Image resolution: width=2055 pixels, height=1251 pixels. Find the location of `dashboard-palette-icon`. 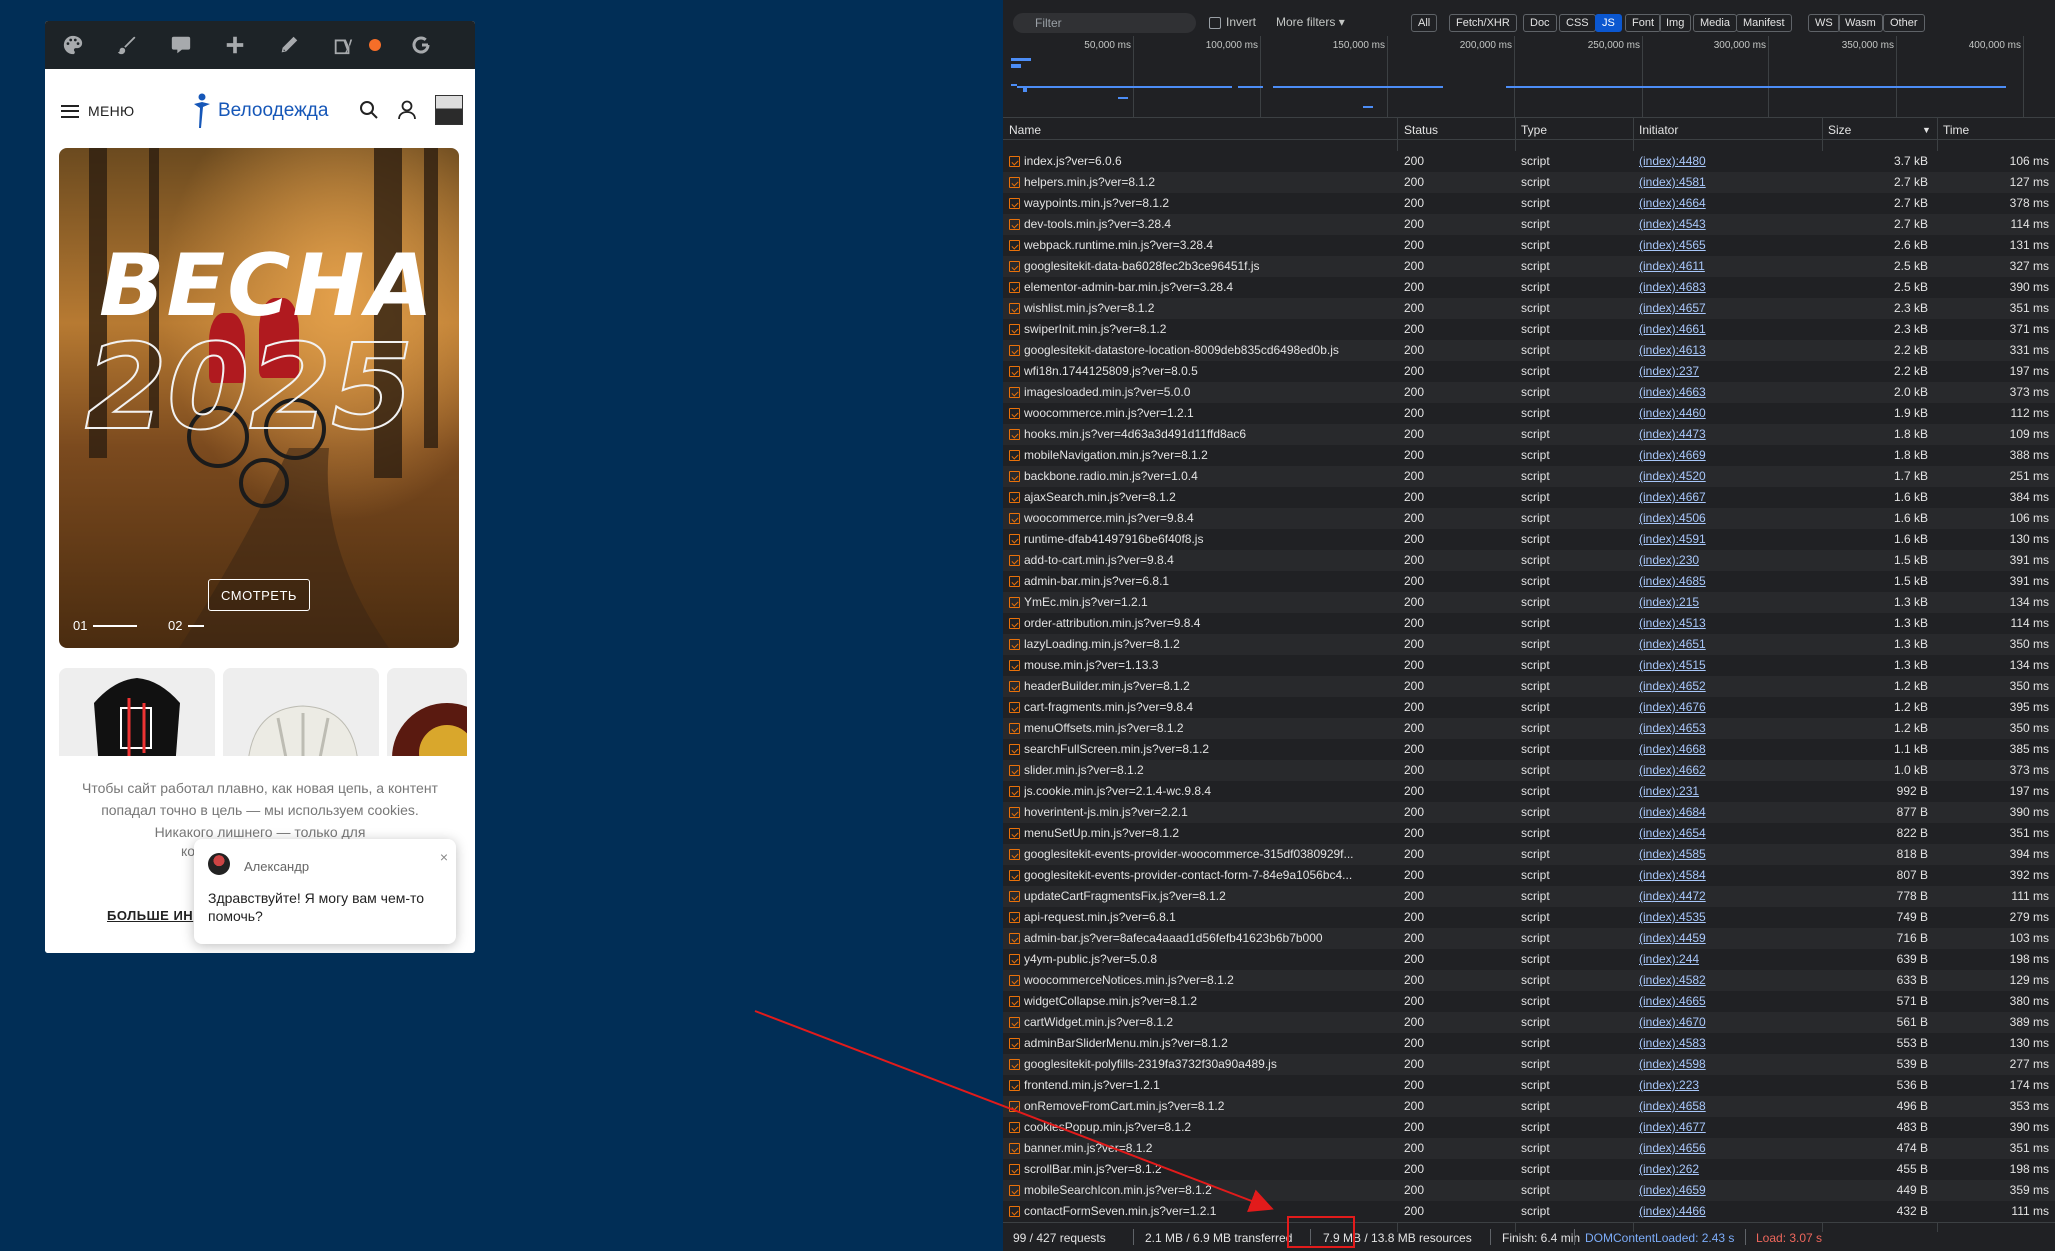

dashboard-palette-icon is located at coordinates (73, 45).